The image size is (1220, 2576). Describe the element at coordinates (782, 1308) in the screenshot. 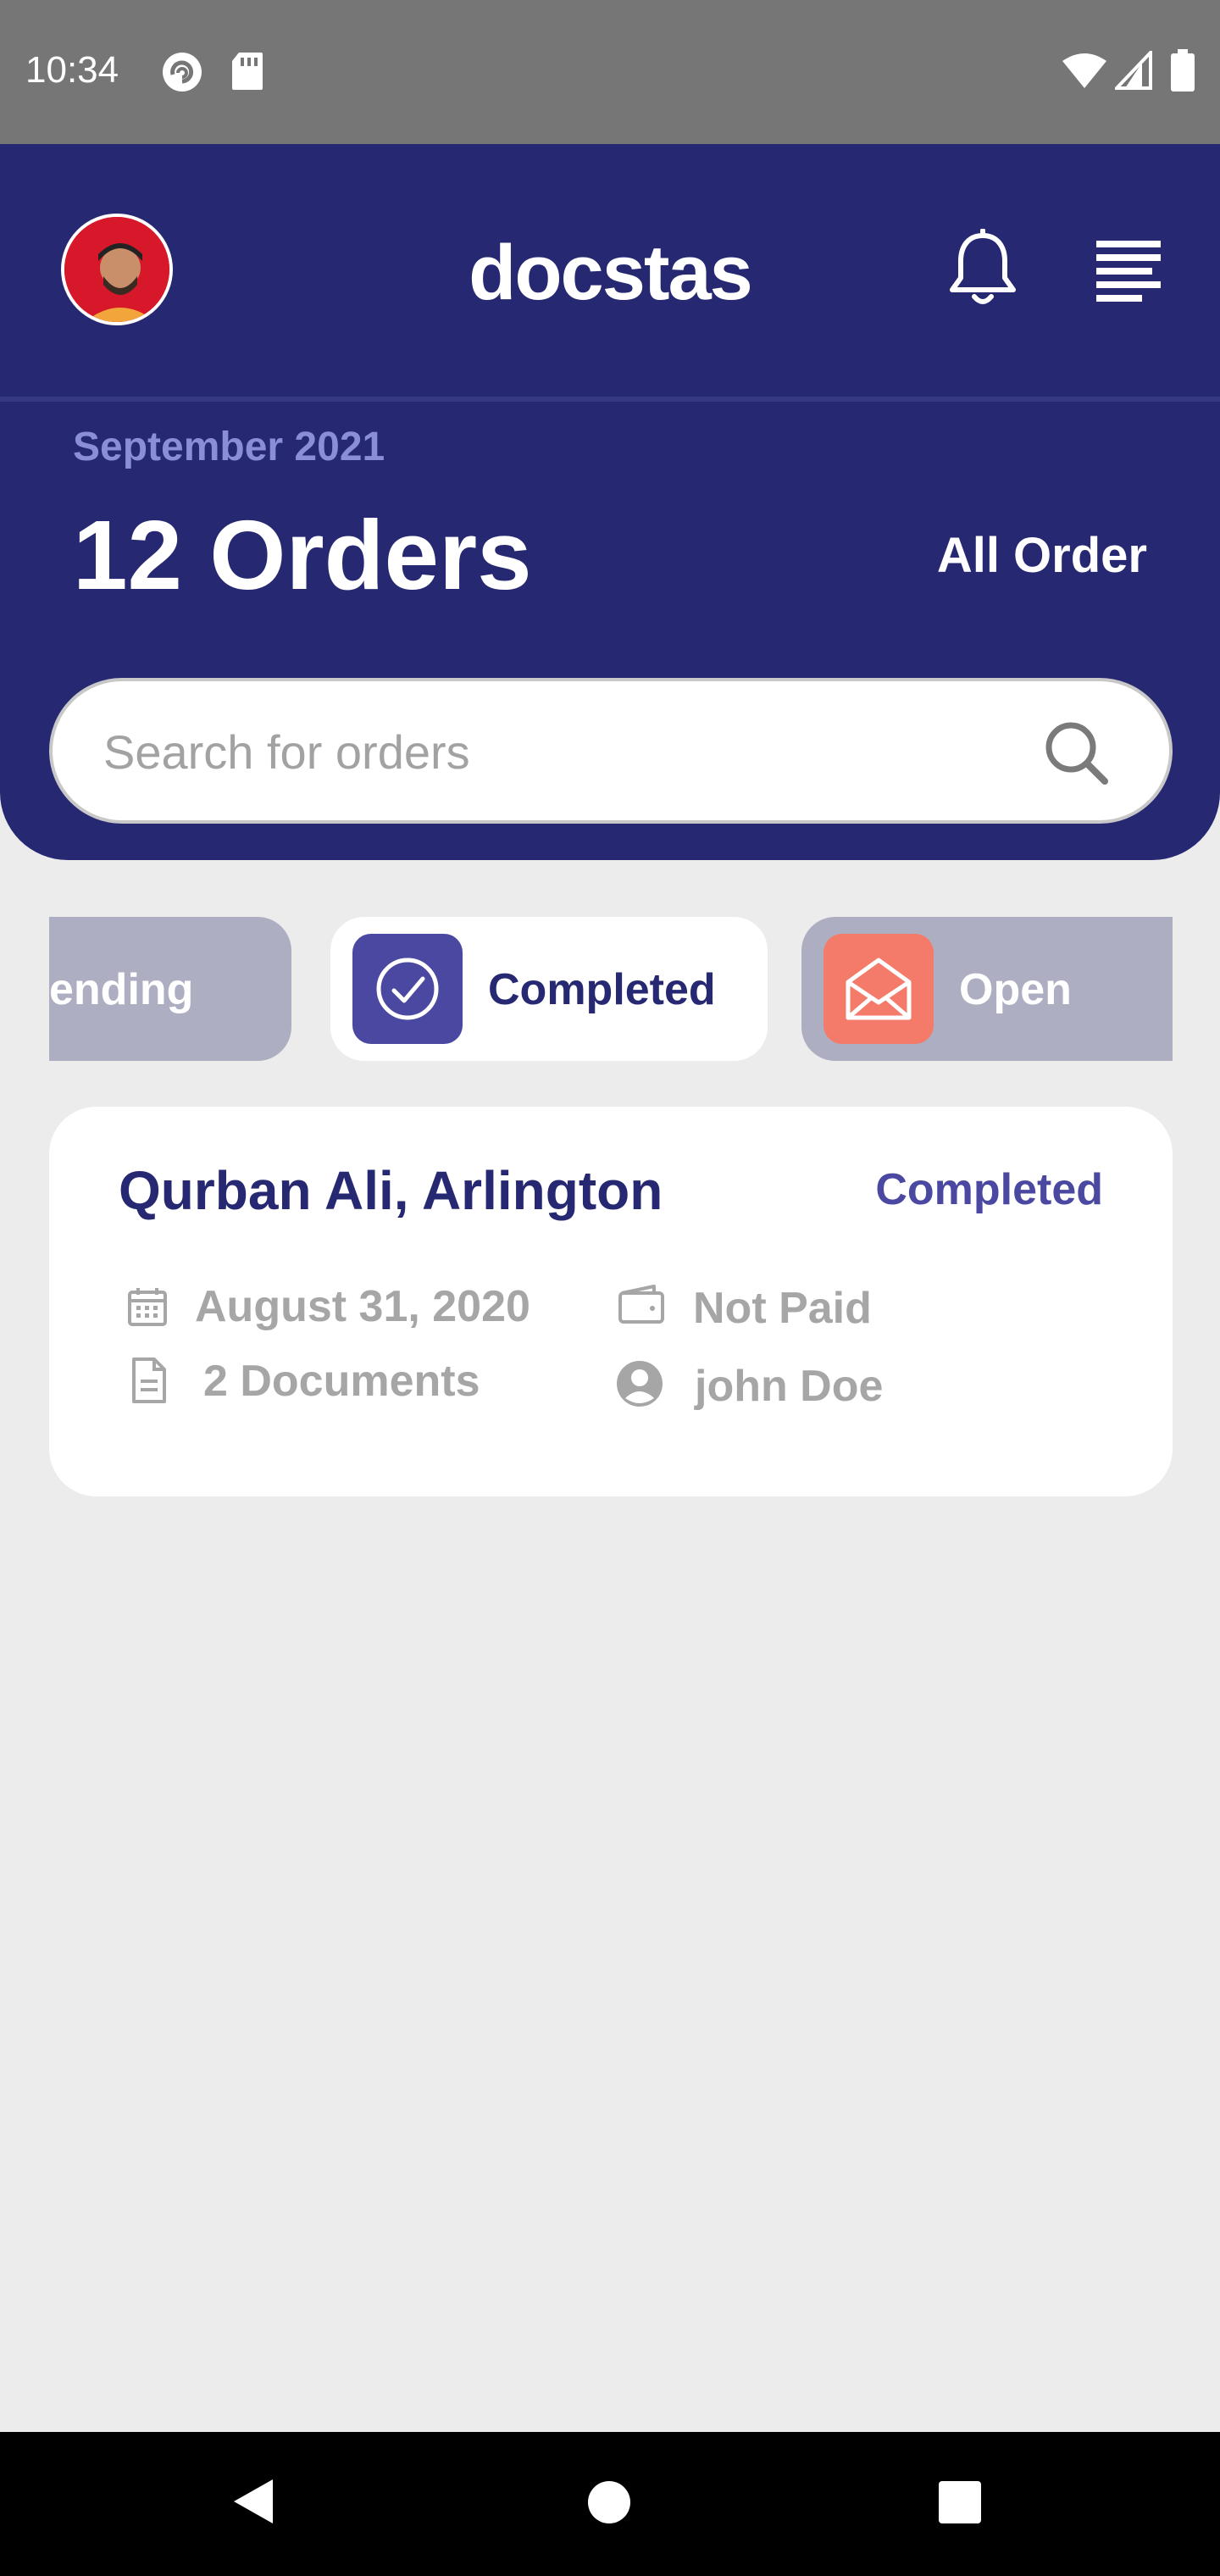

I see `order-payment: Not Paid` at that location.